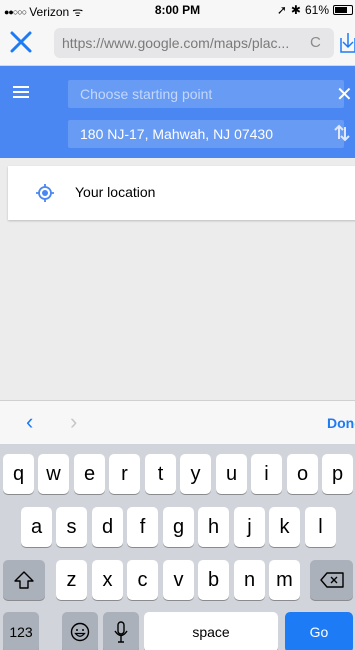 Image resolution: width=355 pixels, height=650 pixels. I want to click on swap-icon, so click(342, 133).